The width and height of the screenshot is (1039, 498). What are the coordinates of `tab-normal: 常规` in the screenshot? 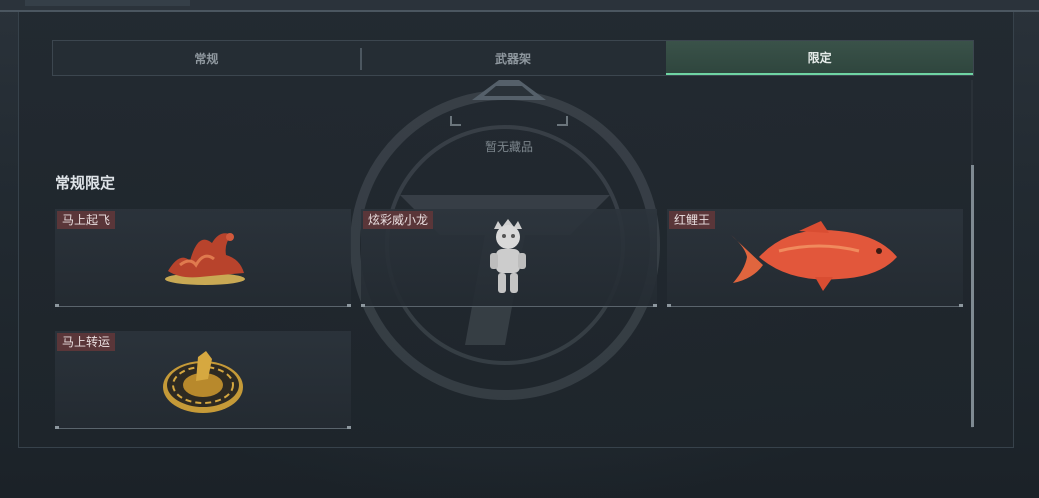 It's located at (206, 58).